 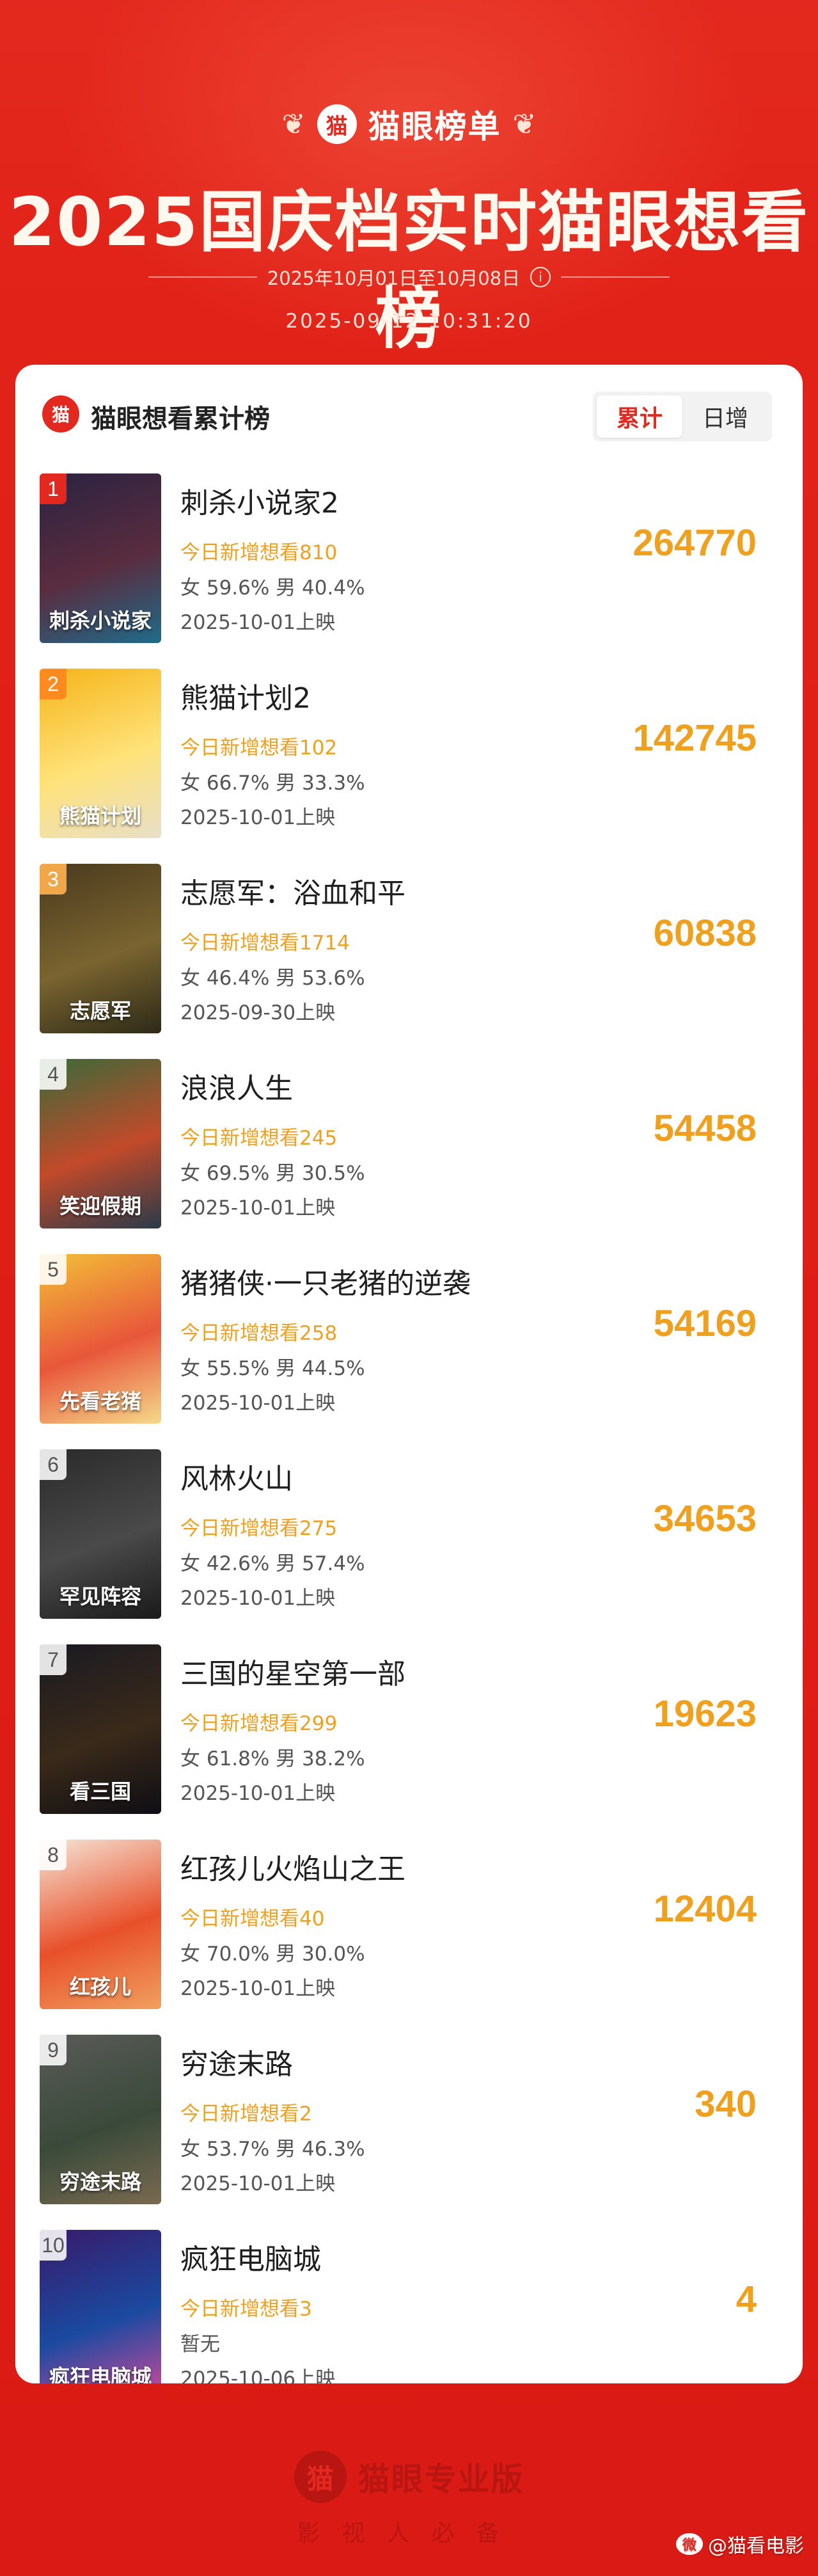 What do you see at coordinates (53, 879) in the screenshot?
I see `rank-badge: 3` at bounding box center [53, 879].